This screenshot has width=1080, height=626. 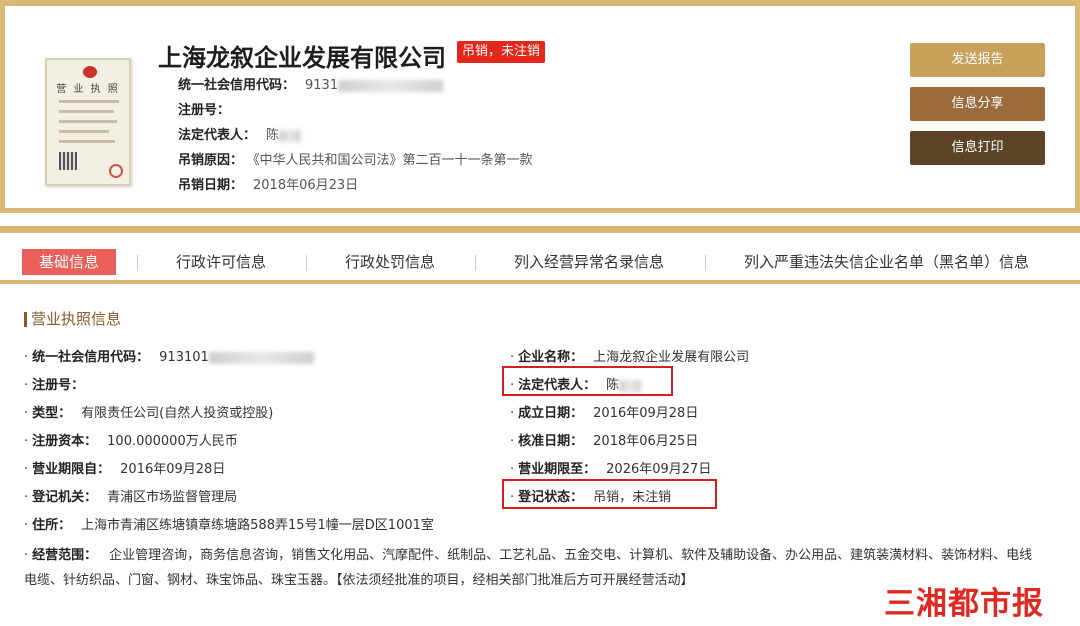 What do you see at coordinates (172, 497) in the screenshot?
I see `field-value: 青浦区市场监督管理局` at bounding box center [172, 497].